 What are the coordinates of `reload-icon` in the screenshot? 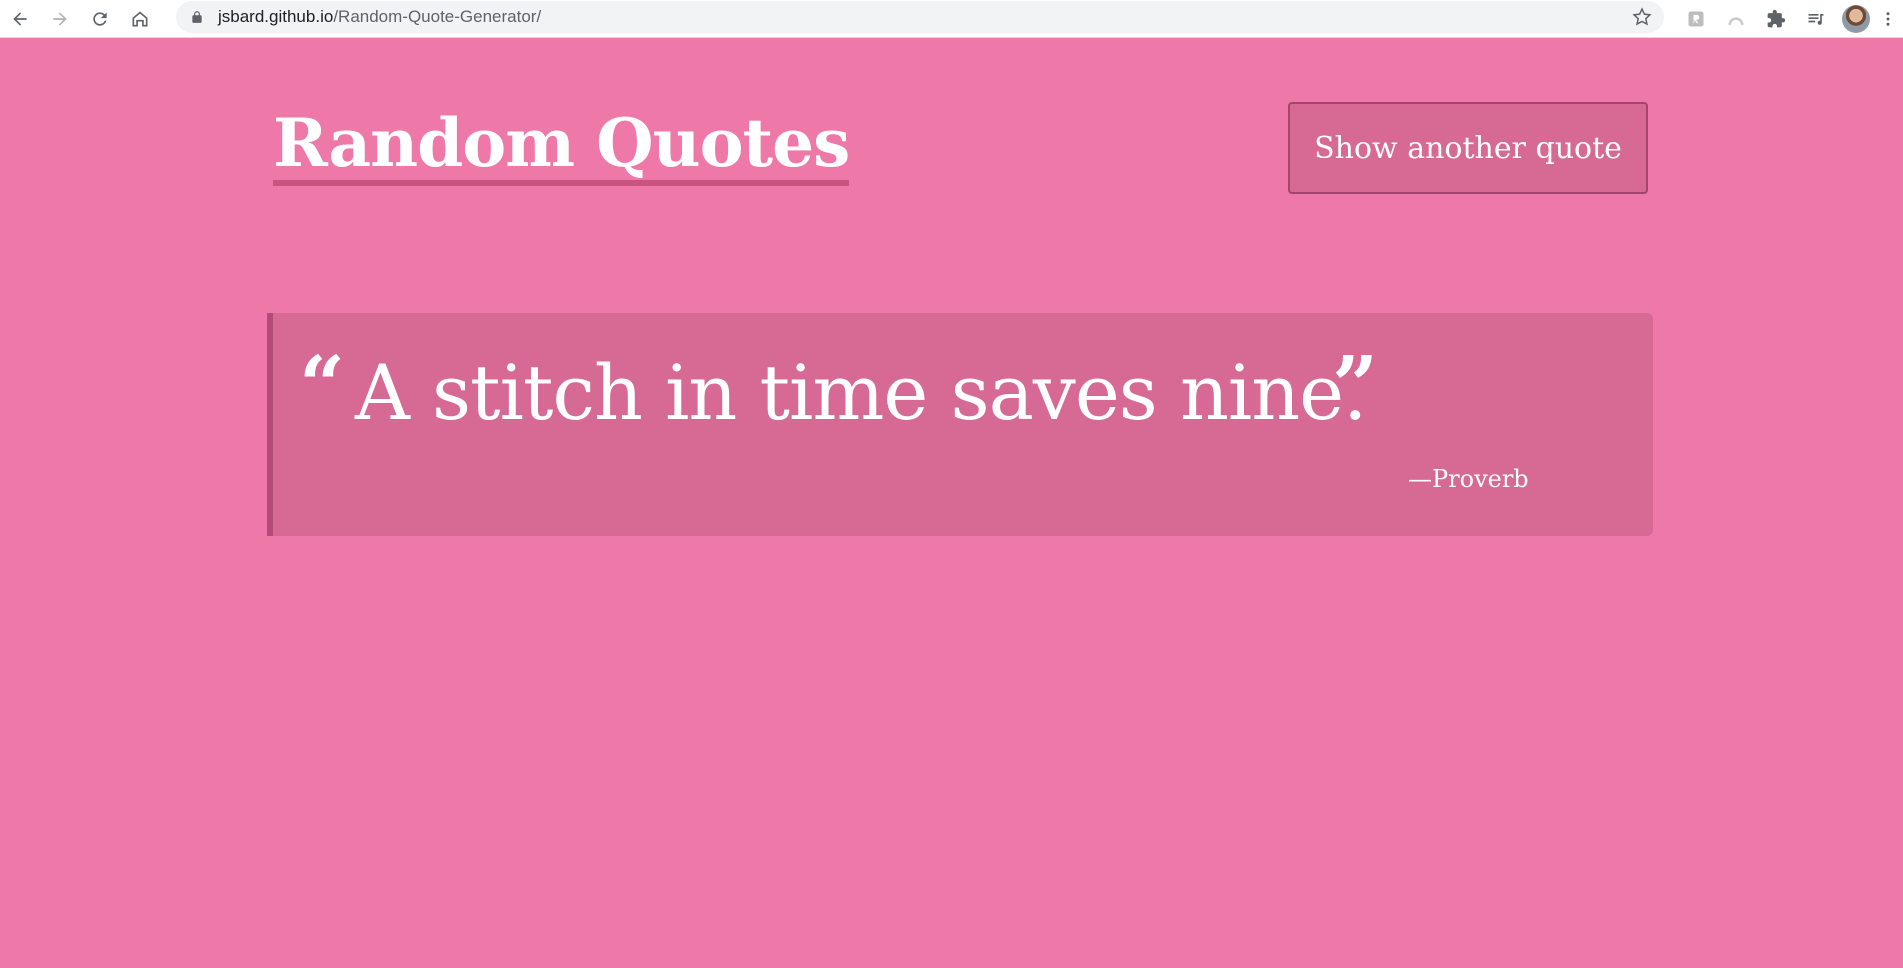 It's located at (100, 18).